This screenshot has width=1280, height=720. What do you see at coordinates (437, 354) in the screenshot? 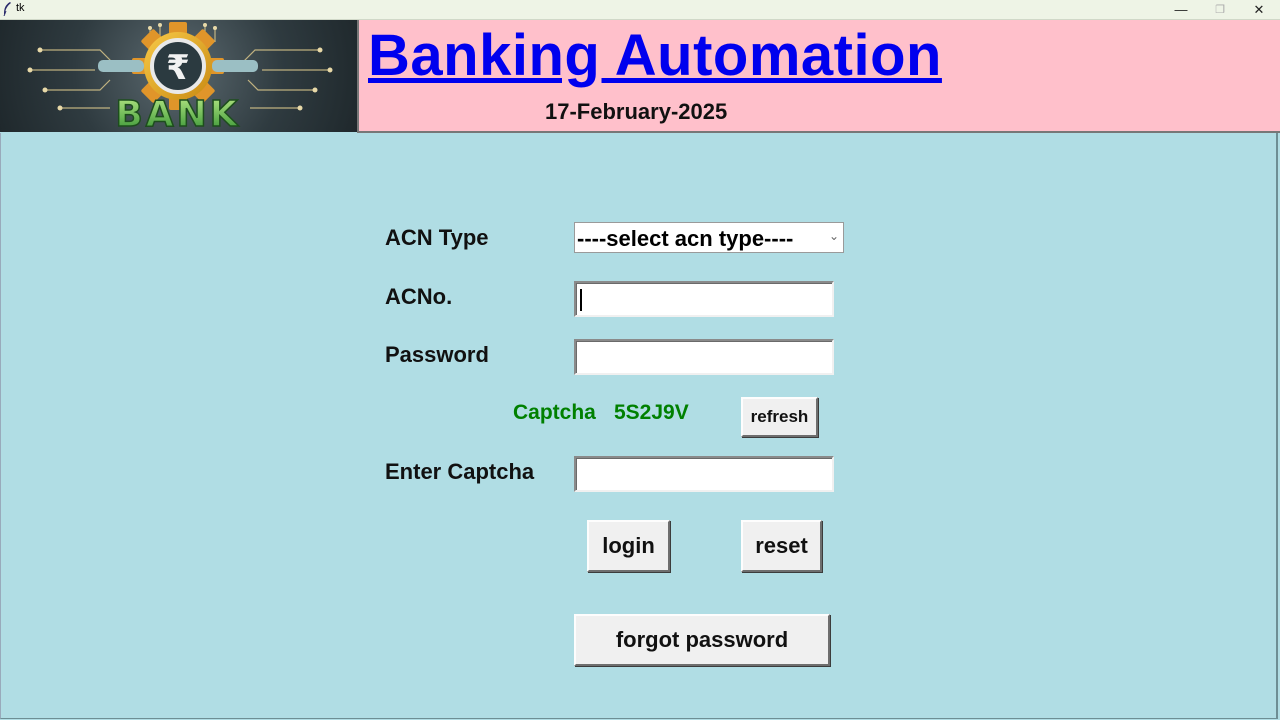
I see `password-label: Password` at bounding box center [437, 354].